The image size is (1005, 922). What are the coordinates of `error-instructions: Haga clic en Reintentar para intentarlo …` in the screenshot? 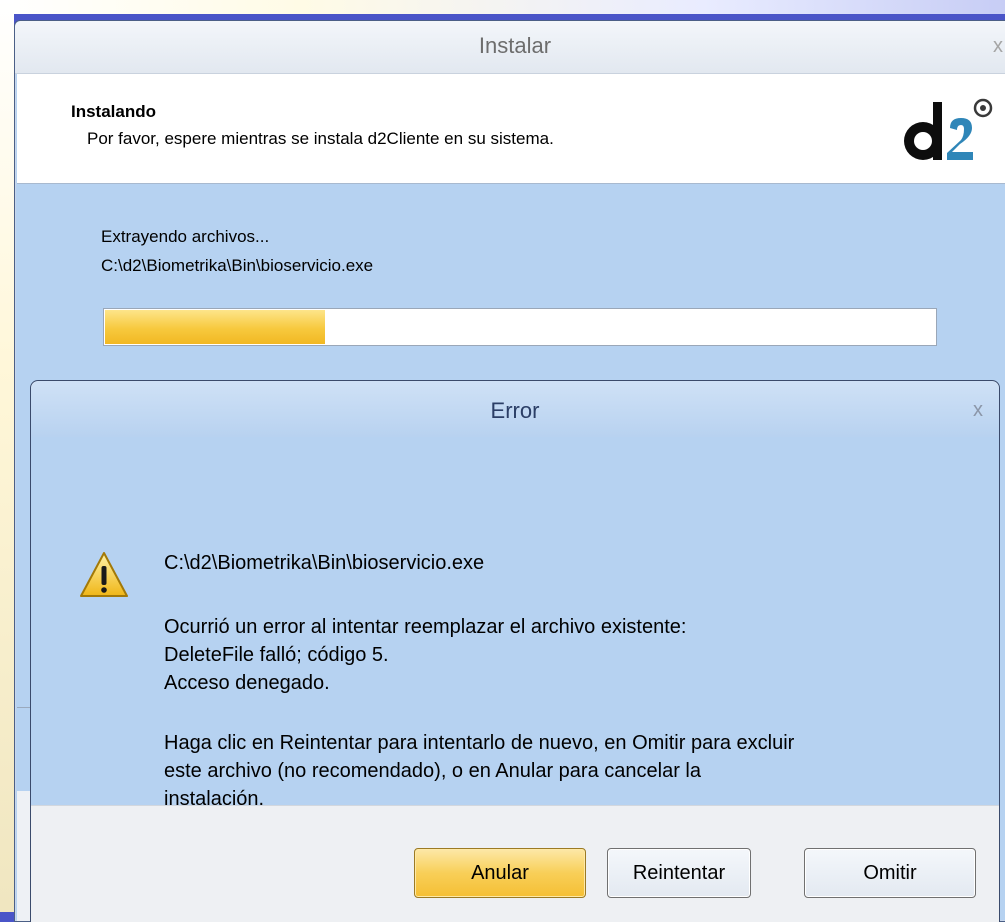 It's located at (554, 771).